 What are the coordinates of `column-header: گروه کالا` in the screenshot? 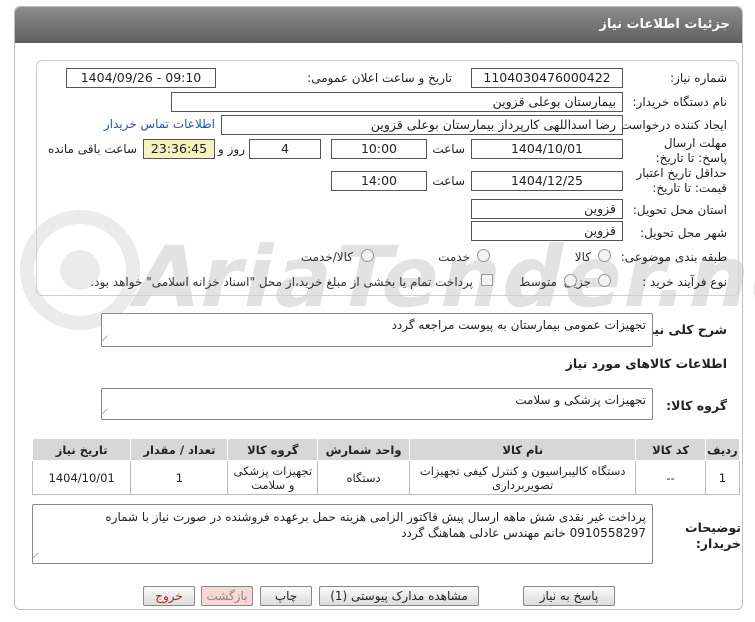 It's located at (273, 449).